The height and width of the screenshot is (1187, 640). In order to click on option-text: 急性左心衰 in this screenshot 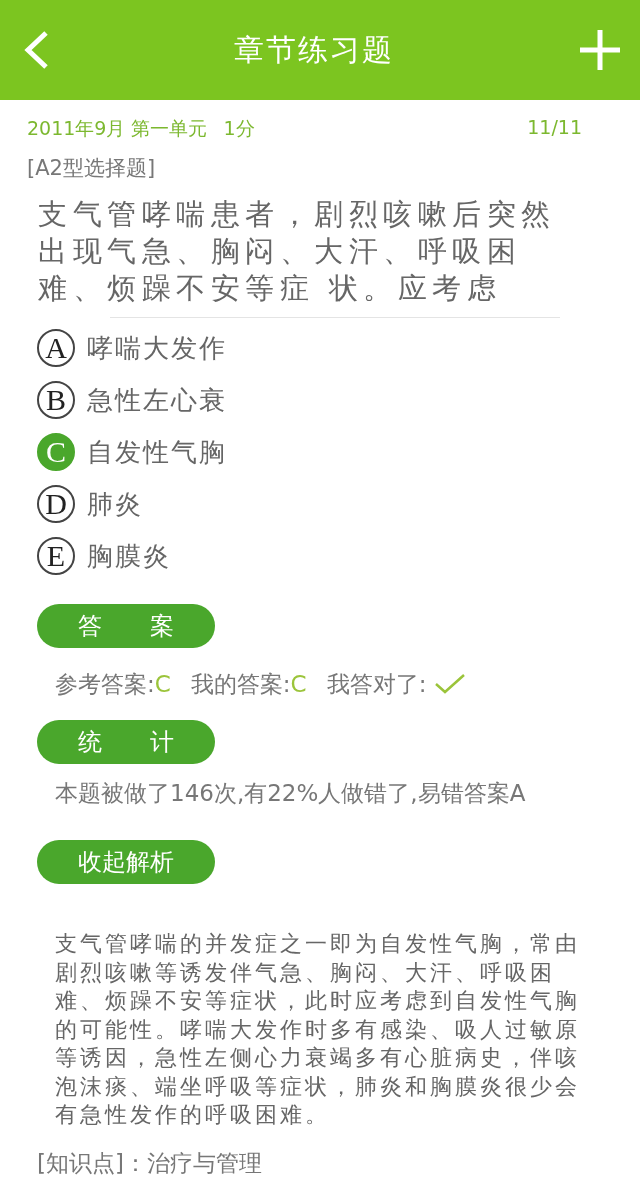, I will do `click(157, 400)`.